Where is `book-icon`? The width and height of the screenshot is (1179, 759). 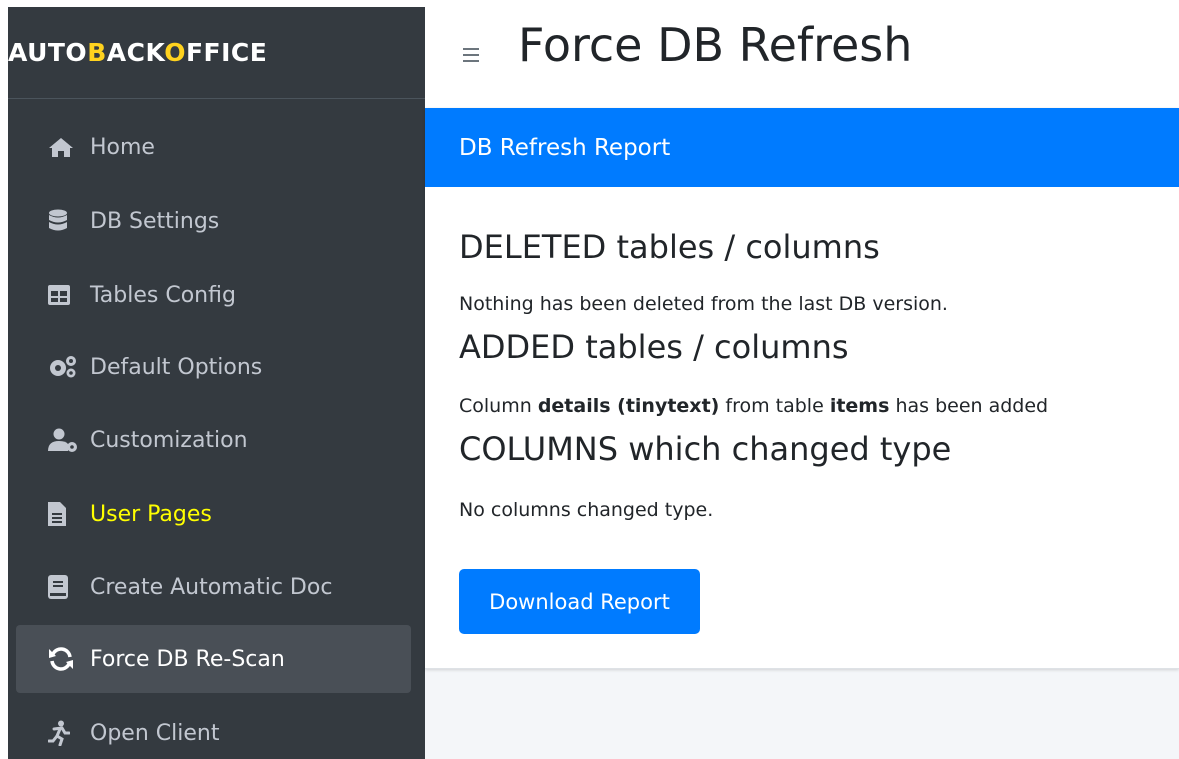
book-icon is located at coordinates (67, 587).